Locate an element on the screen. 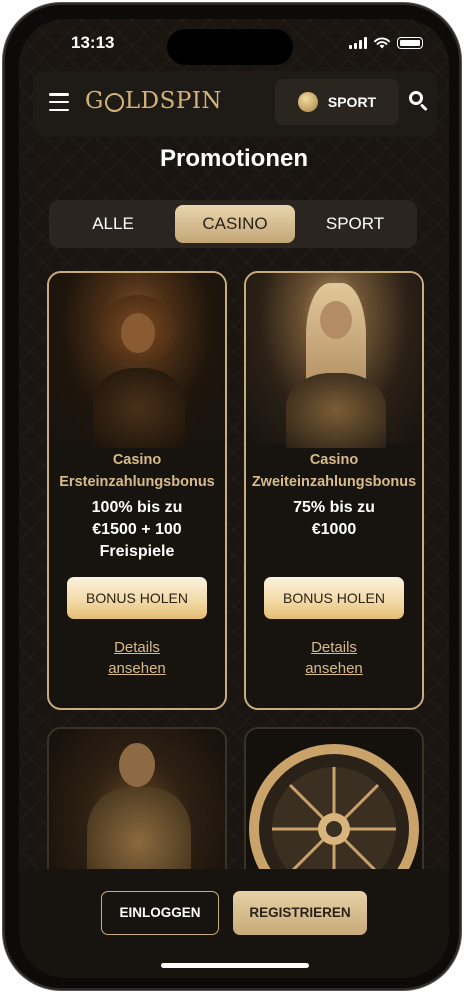 The width and height of the screenshot is (464, 993). tab-sport: SPORT is located at coordinates (355, 224).